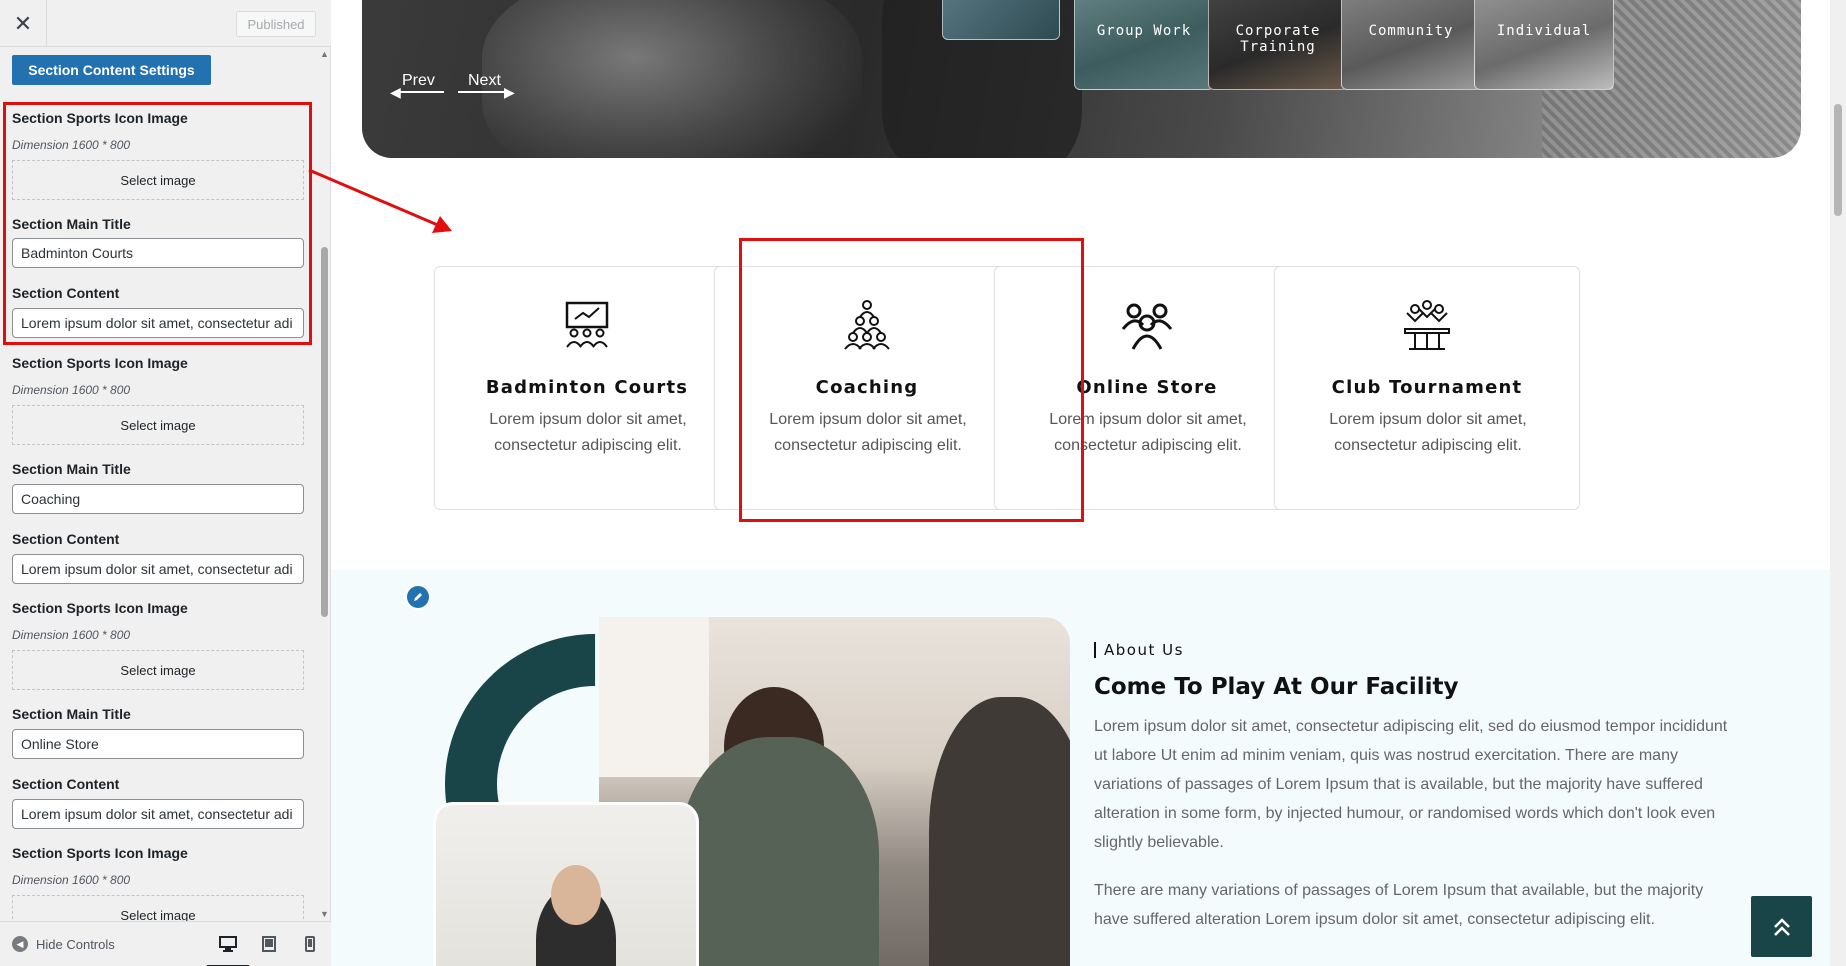  What do you see at coordinates (1278, 39) in the screenshot?
I see `slider-thumb-label: Corporate Training` at bounding box center [1278, 39].